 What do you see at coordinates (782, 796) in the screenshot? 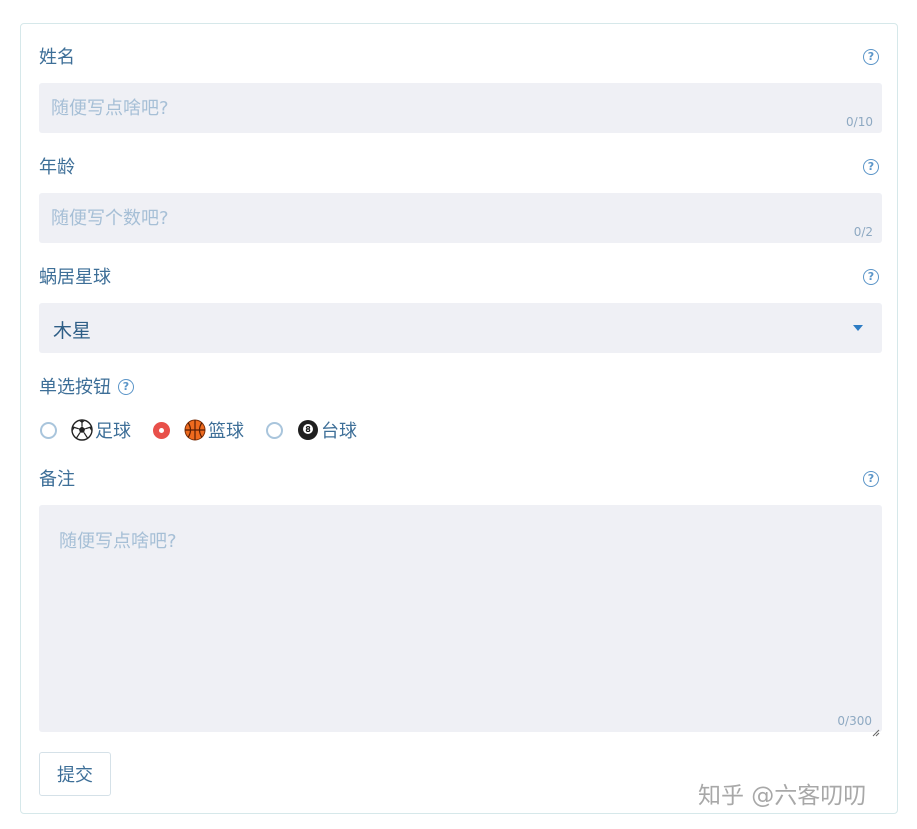
I see `watermark: 知乎 @六客叨叨` at bounding box center [782, 796].